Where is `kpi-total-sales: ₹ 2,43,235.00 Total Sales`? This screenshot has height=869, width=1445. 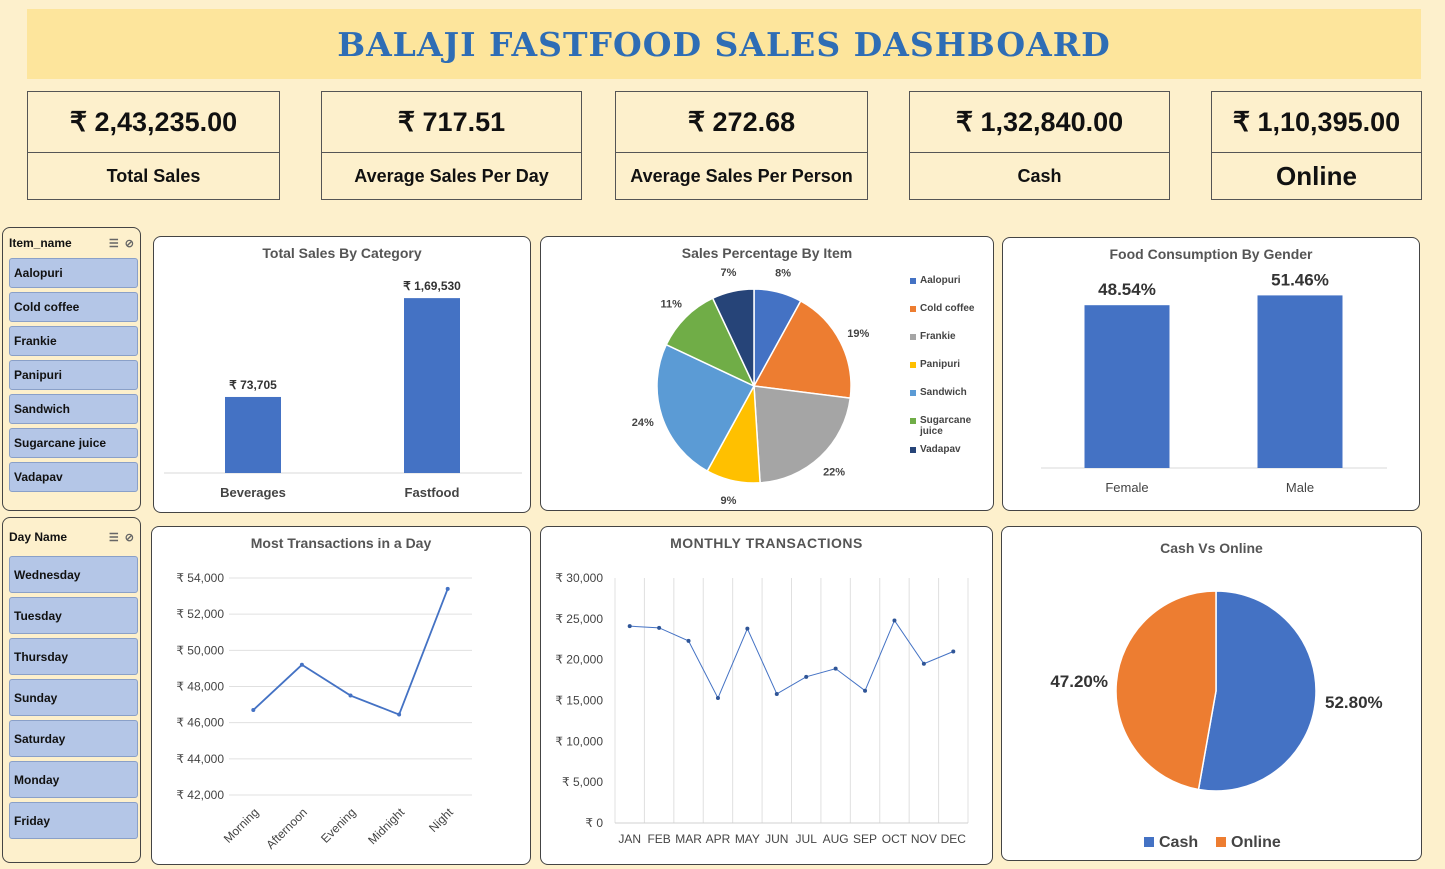
kpi-total-sales: ₹ 2,43,235.00 Total Sales is located at coordinates (153, 145).